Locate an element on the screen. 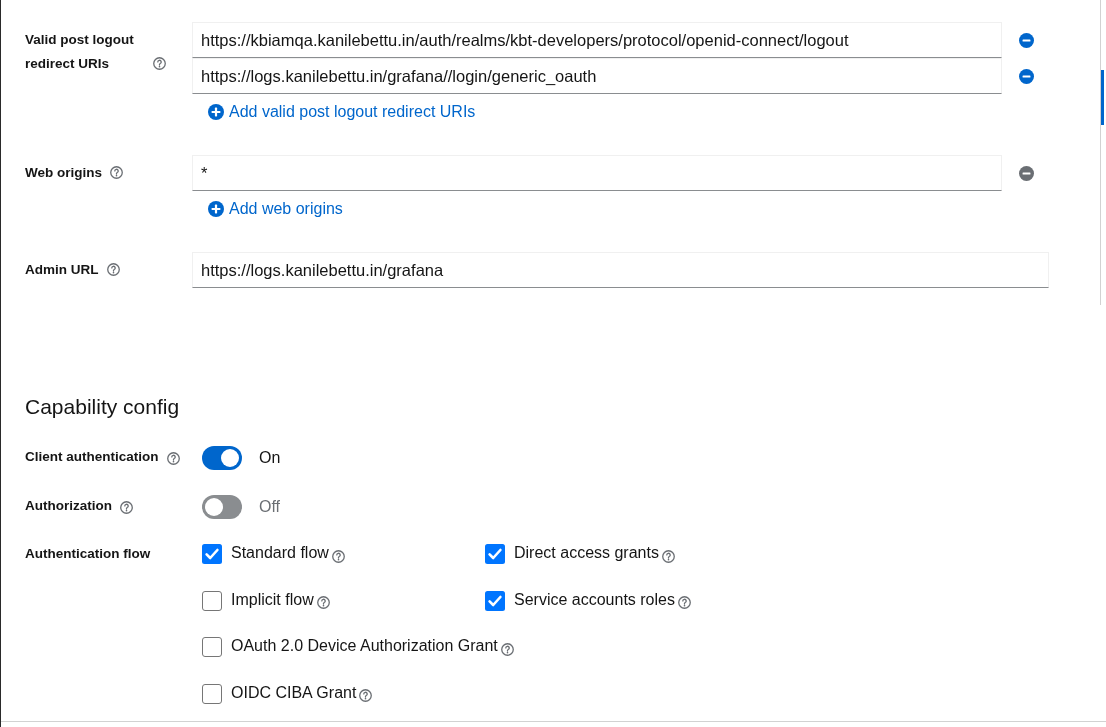  field-label: Authorization is located at coordinates (68, 506).